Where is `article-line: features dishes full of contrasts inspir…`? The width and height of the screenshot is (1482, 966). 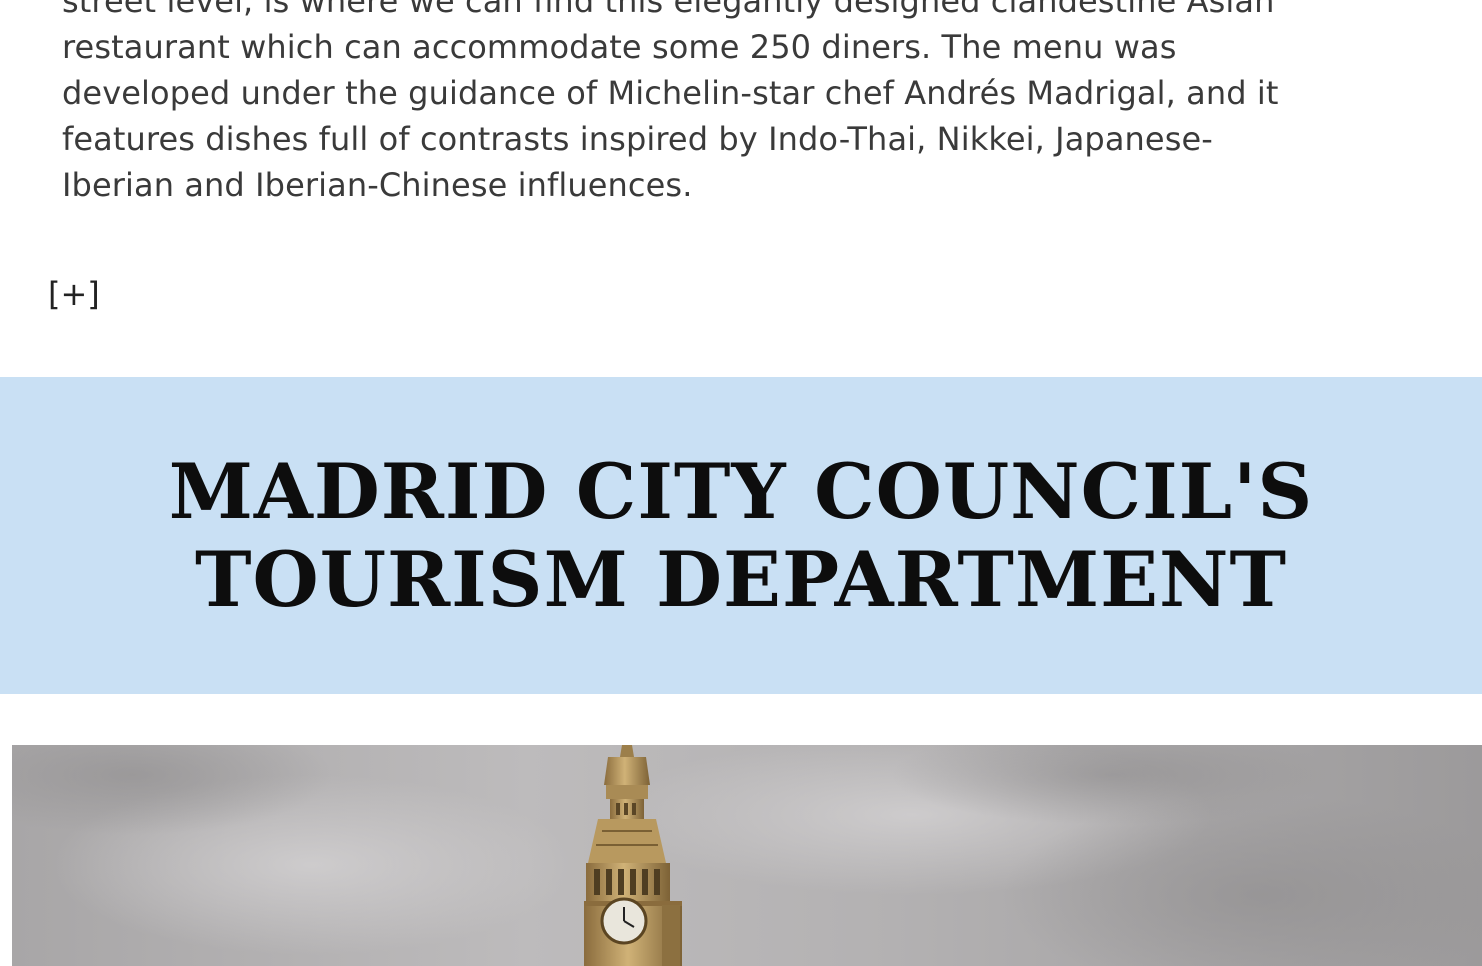 article-line: features dishes full of contrasts inspir… is located at coordinates (637, 139).